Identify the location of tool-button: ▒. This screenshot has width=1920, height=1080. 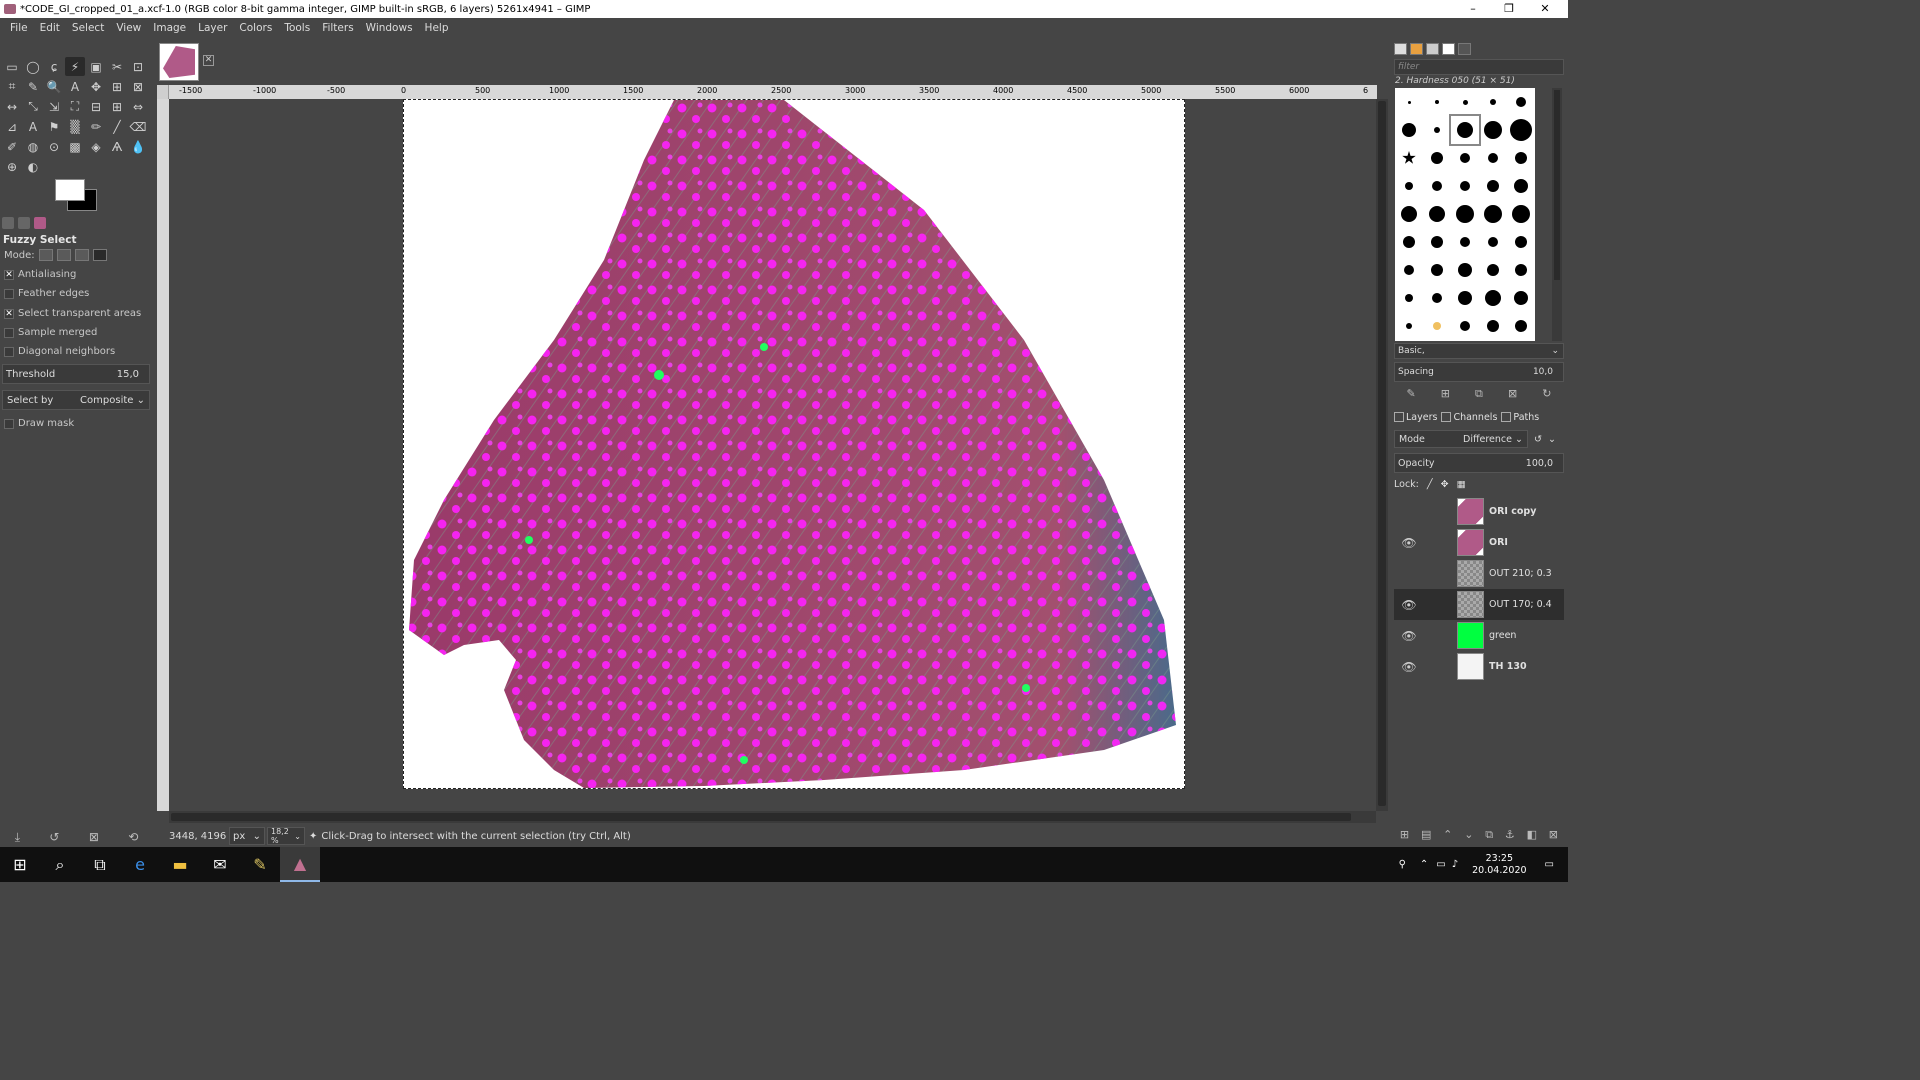
(75, 126).